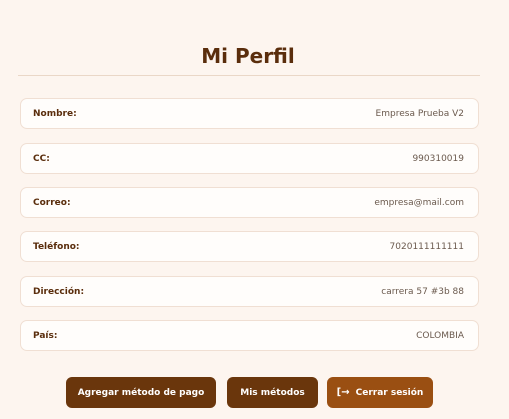 This screenshot has height=419, width=509. Describe the element at coordinates (249, 246) in the screenshot. I see `field-row-phone: Teléfono: 7020111111111` at that location.